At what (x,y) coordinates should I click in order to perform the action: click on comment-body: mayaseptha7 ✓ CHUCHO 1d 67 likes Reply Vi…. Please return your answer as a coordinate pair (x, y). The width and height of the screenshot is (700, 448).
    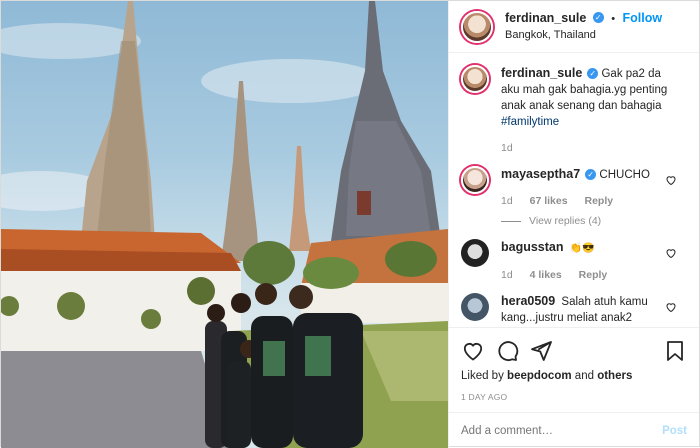
    Looking at the image, I should click on (591, 197).